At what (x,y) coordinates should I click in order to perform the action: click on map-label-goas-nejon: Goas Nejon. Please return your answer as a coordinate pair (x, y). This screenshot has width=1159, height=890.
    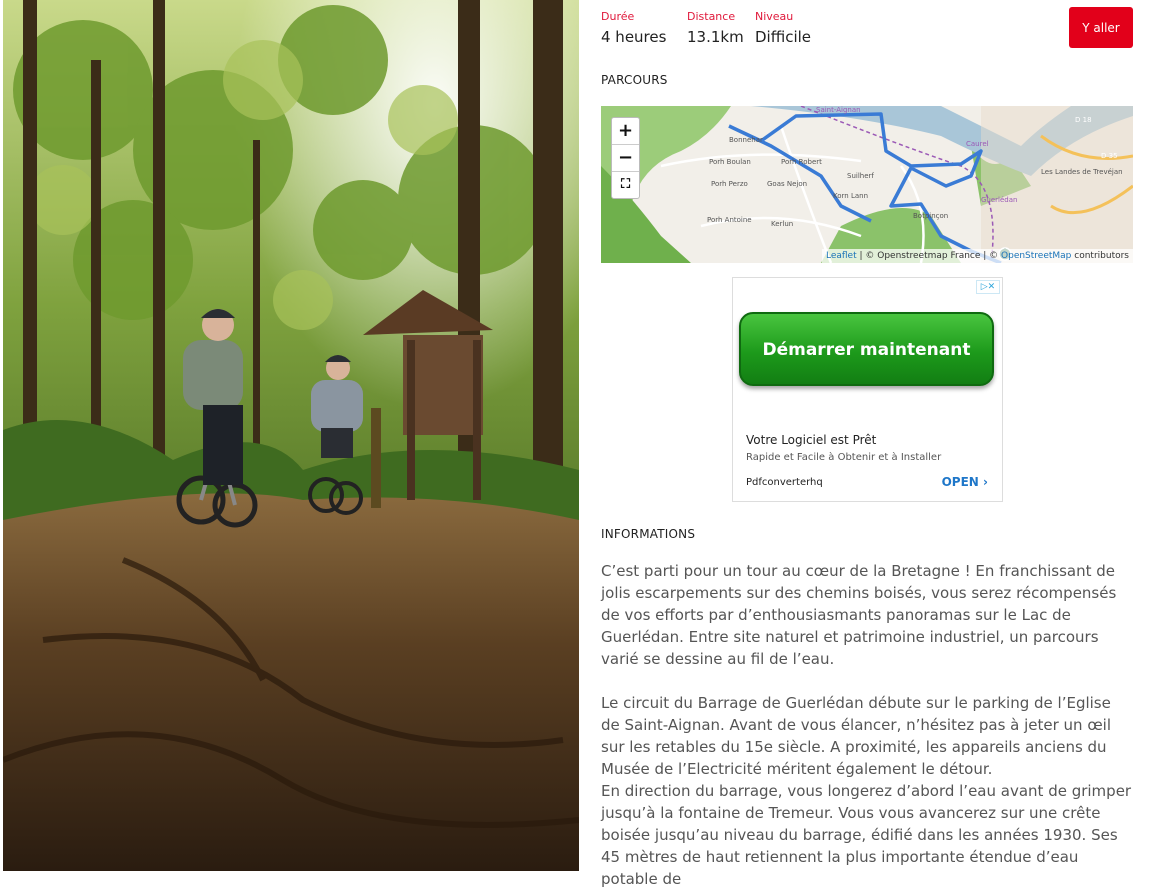
    Looking at the image, I should click on (787, 184).